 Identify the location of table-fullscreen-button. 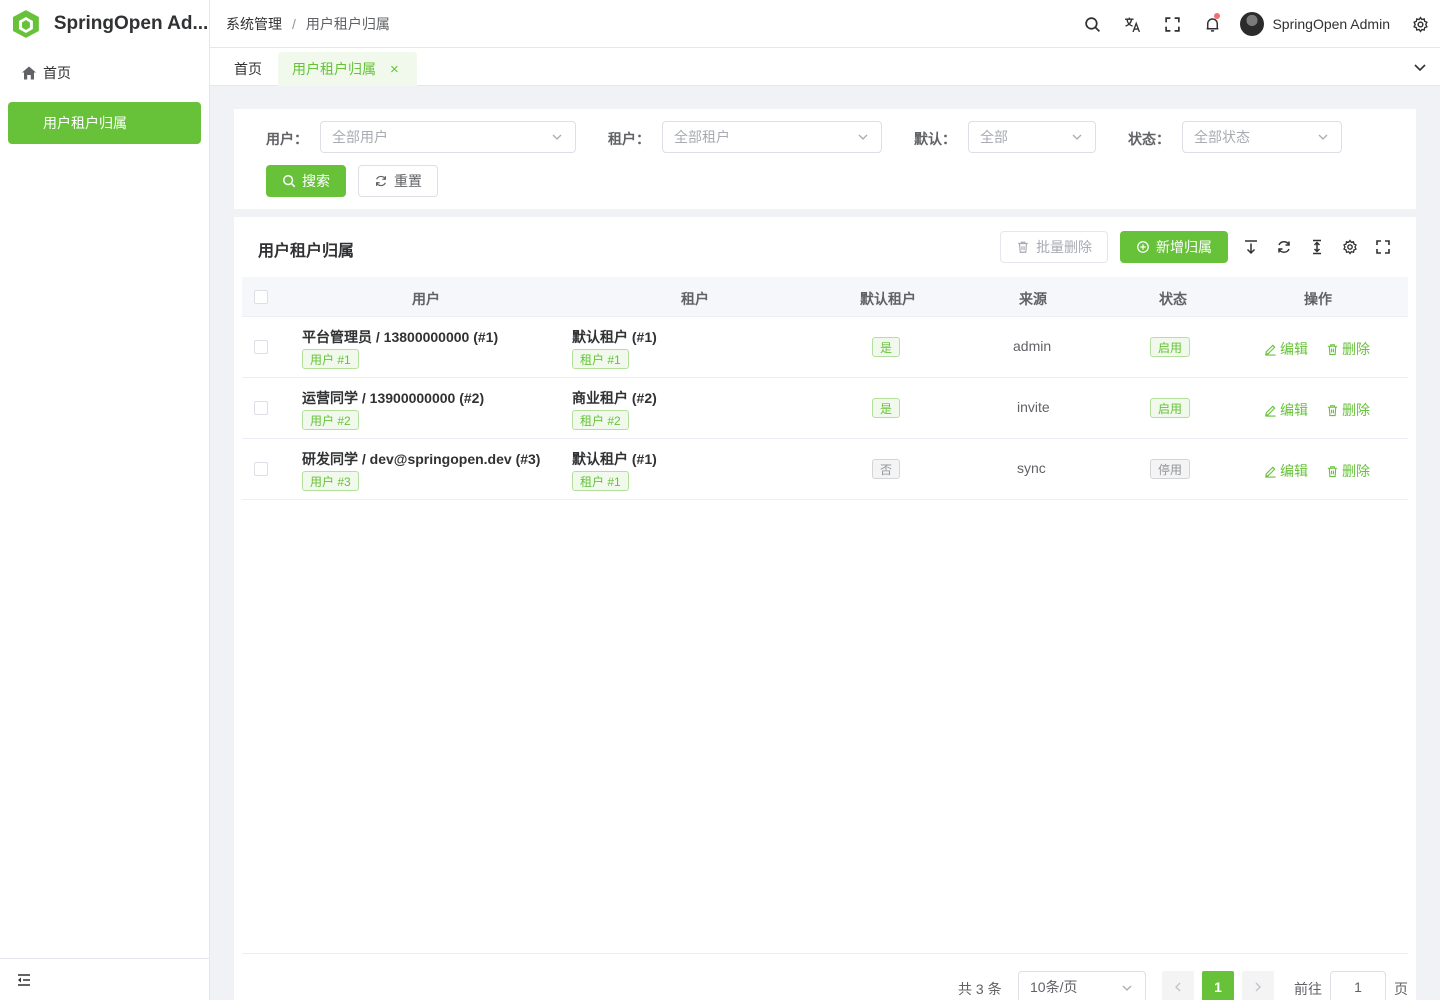
(1382, 247).